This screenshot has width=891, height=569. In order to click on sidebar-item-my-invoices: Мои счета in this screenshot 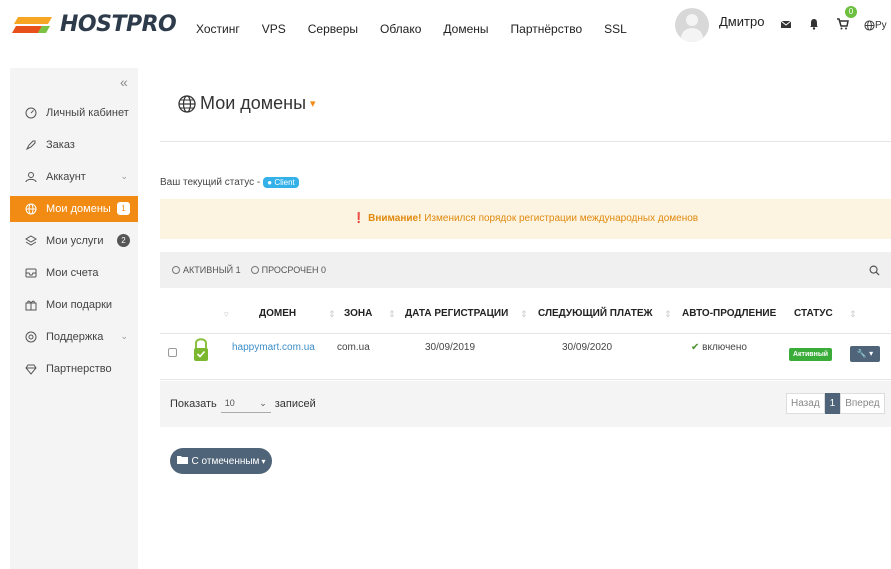, I will do `click(74, 273)`.